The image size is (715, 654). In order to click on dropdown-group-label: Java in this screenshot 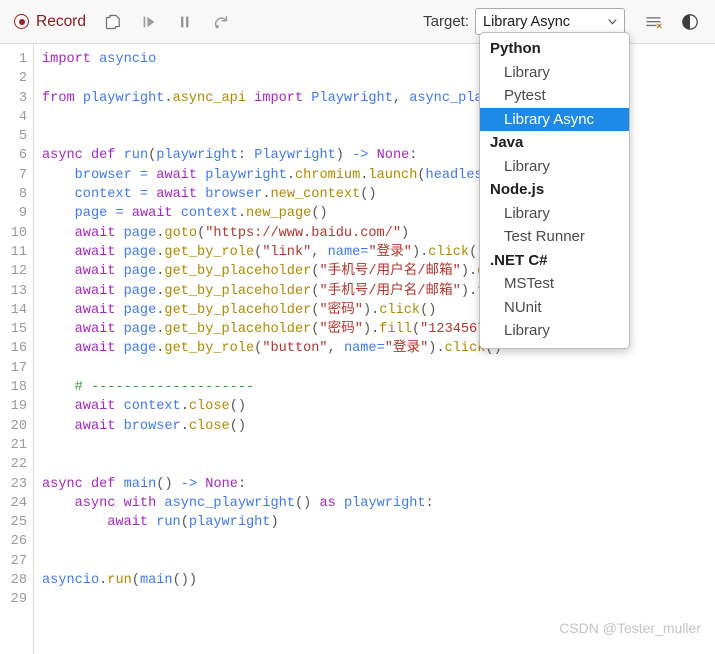, I will do `click(507, 142)`.